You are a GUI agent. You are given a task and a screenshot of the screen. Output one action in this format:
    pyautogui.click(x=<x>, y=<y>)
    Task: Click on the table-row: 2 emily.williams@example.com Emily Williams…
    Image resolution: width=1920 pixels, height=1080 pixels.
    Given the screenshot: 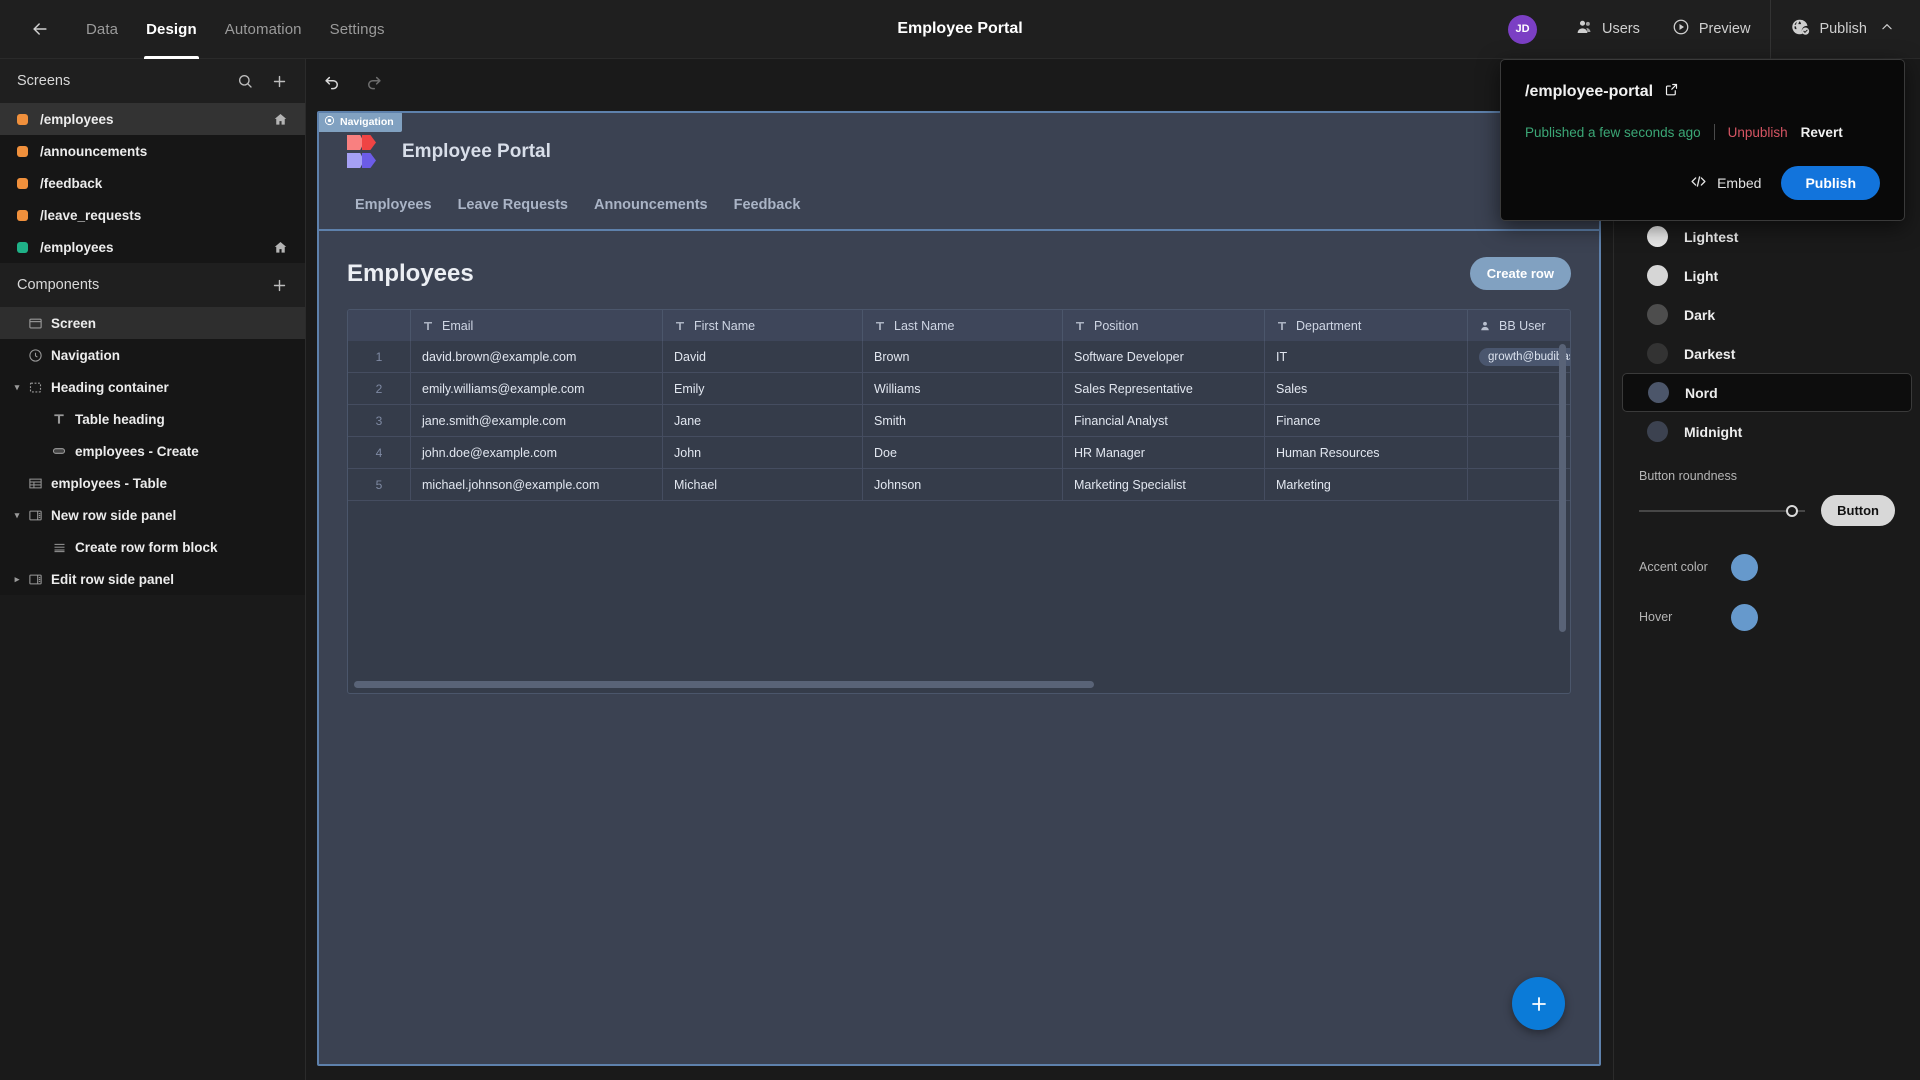 What is the action you would take?
    pyautogui.click(x=959, y=389)
    